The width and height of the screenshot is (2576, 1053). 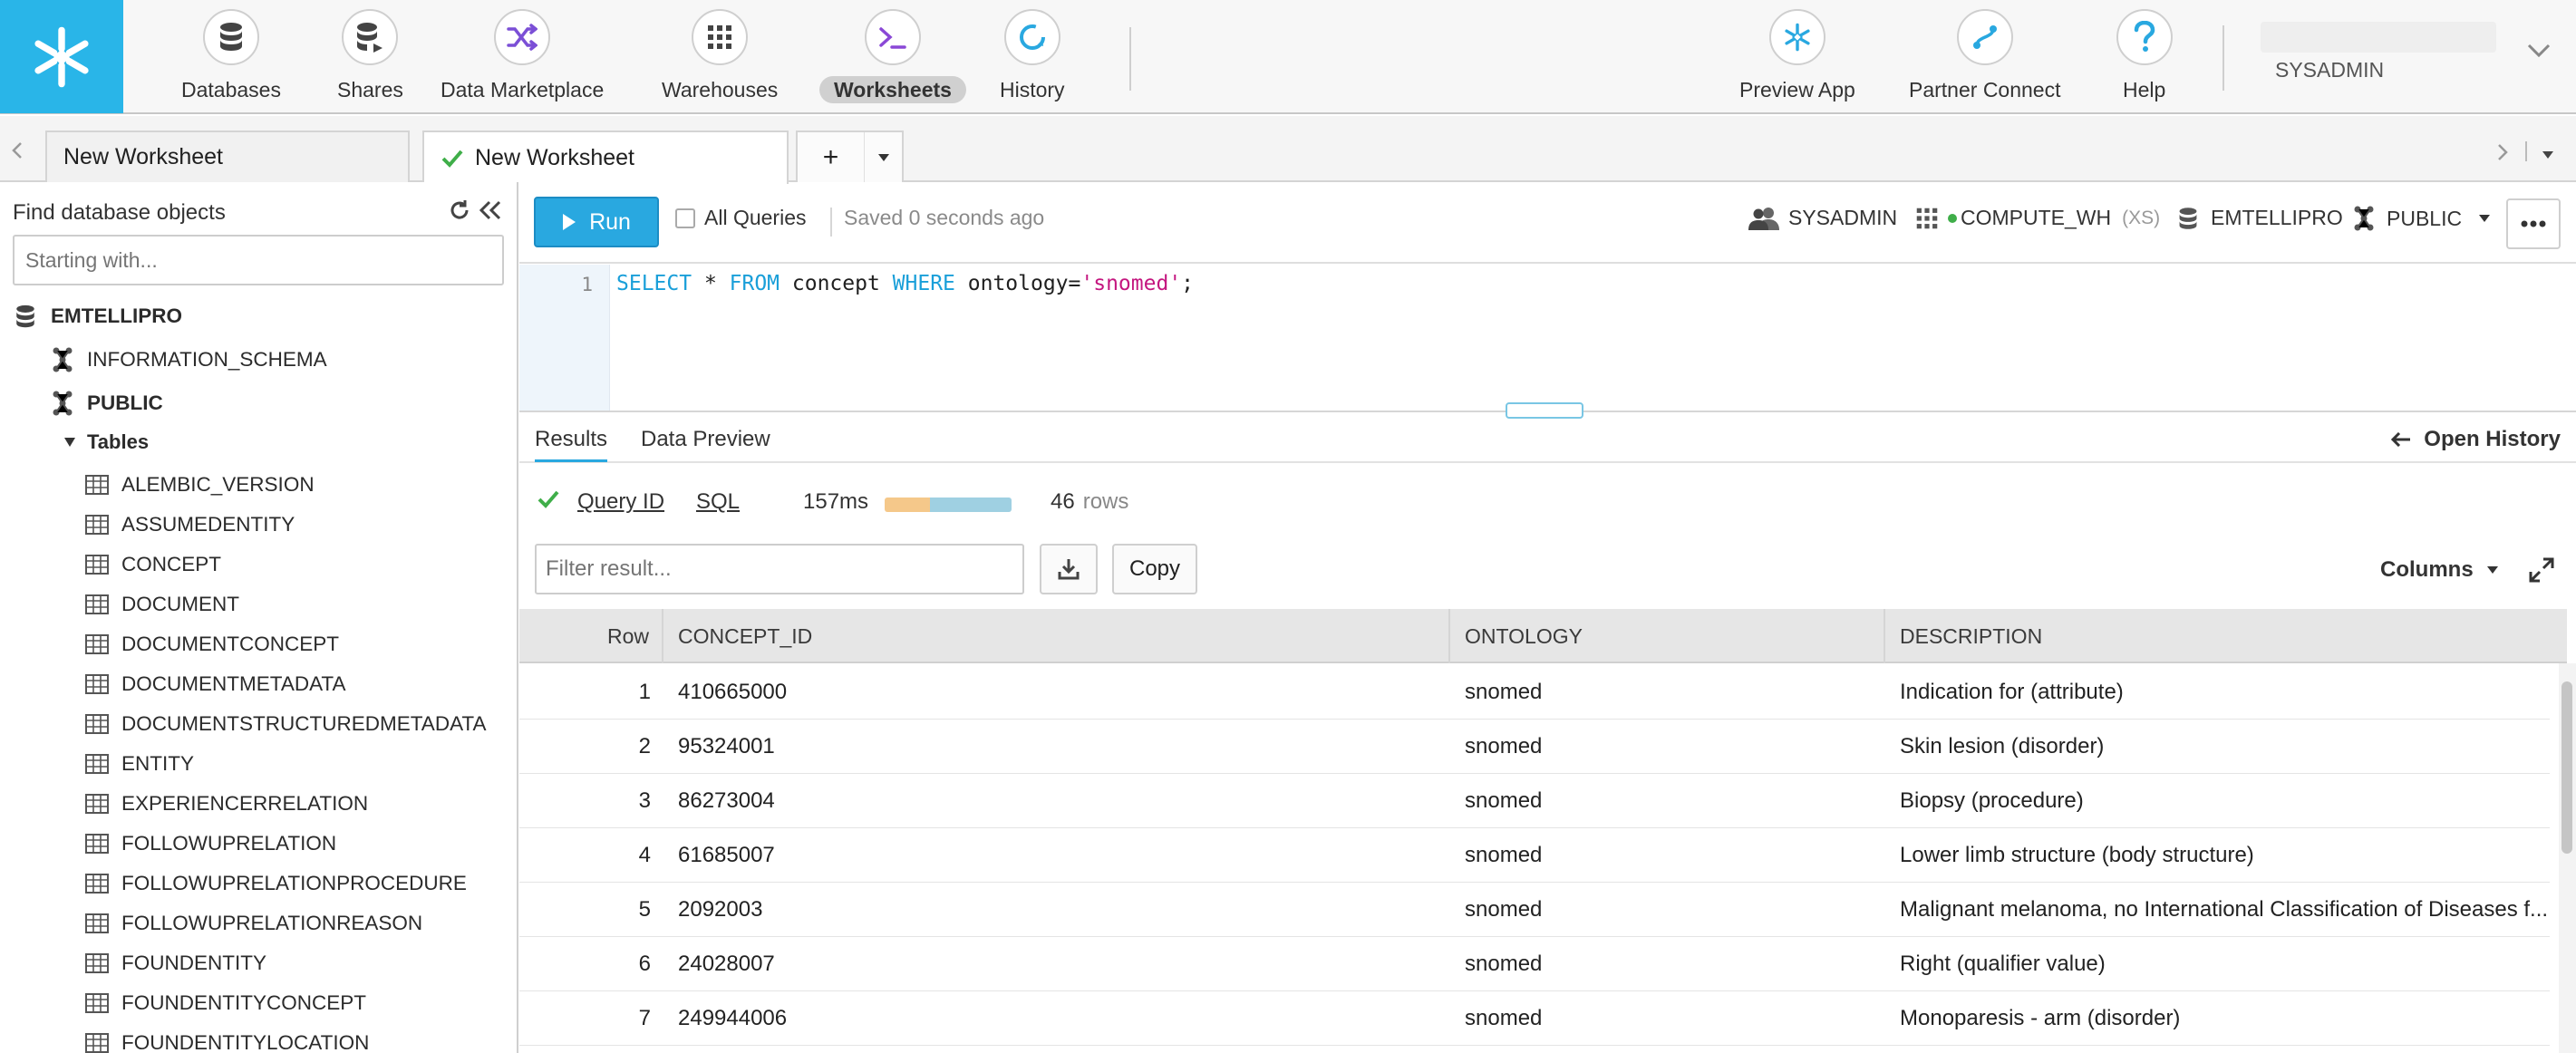 I want to click on tree-table-item: ALEMBIC_VERSION, so click(x=200, y=485).